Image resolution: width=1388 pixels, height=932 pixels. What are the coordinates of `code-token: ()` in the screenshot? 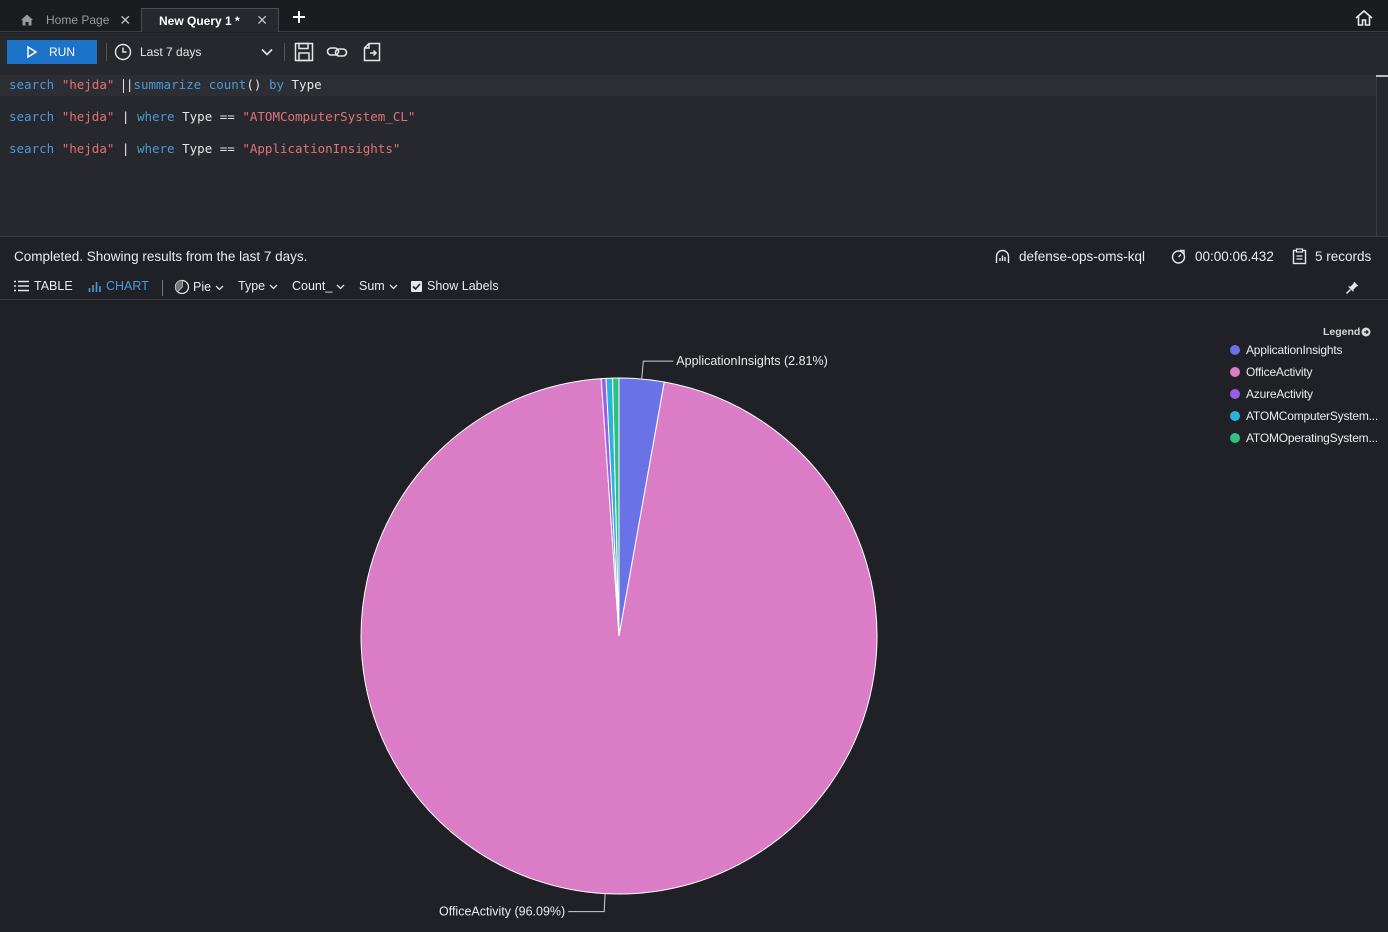 It's located at (254, 84).